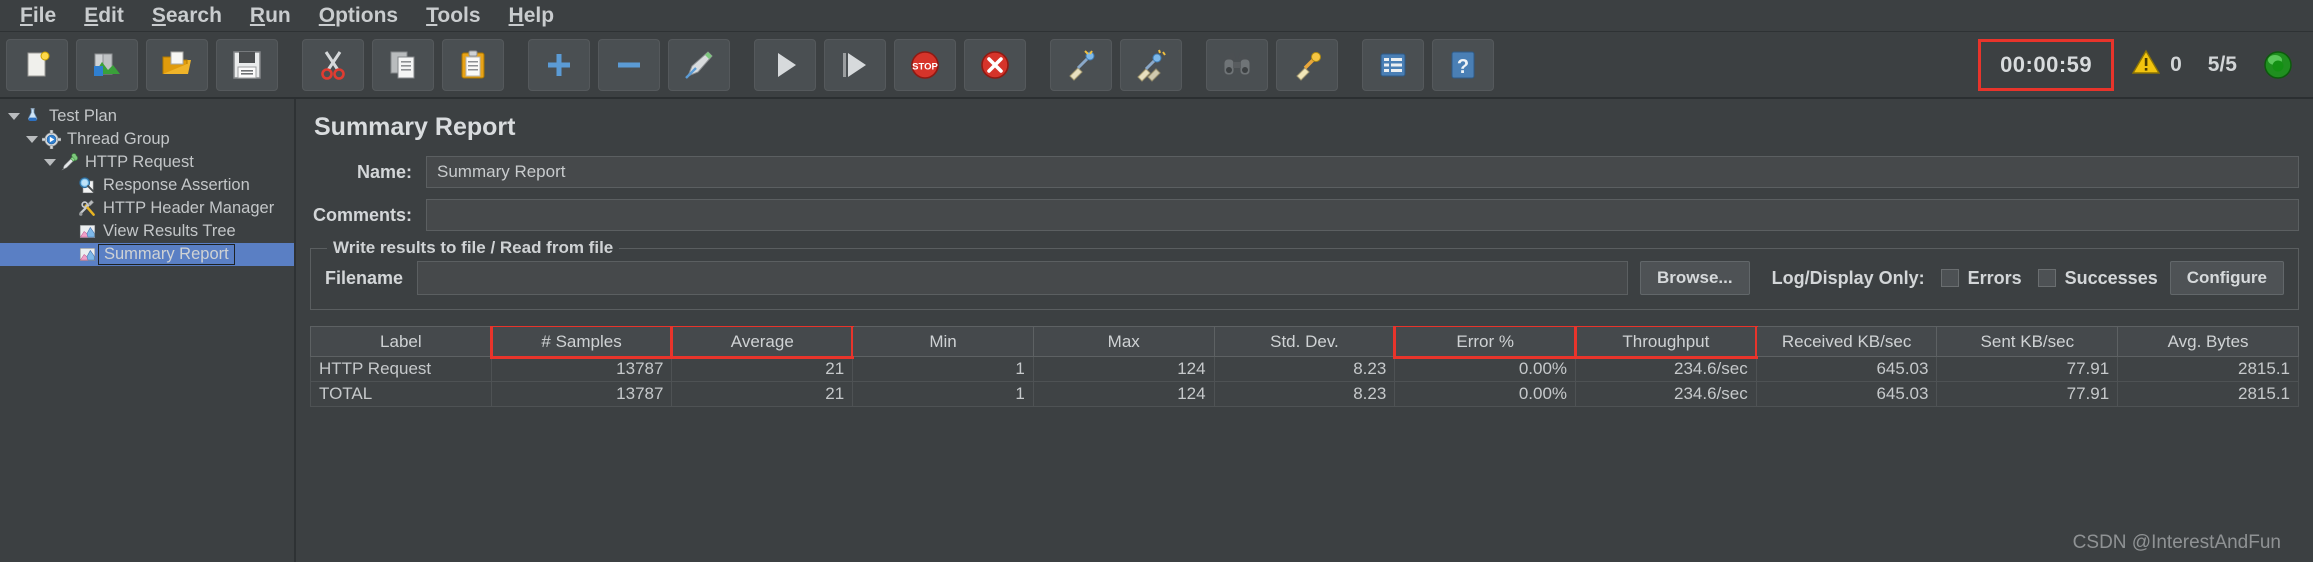 The image size is (2313, 562). Describe the element at coordinates (2046, 278) in the screenshot. I see `successes-checkbox-box` at that location.